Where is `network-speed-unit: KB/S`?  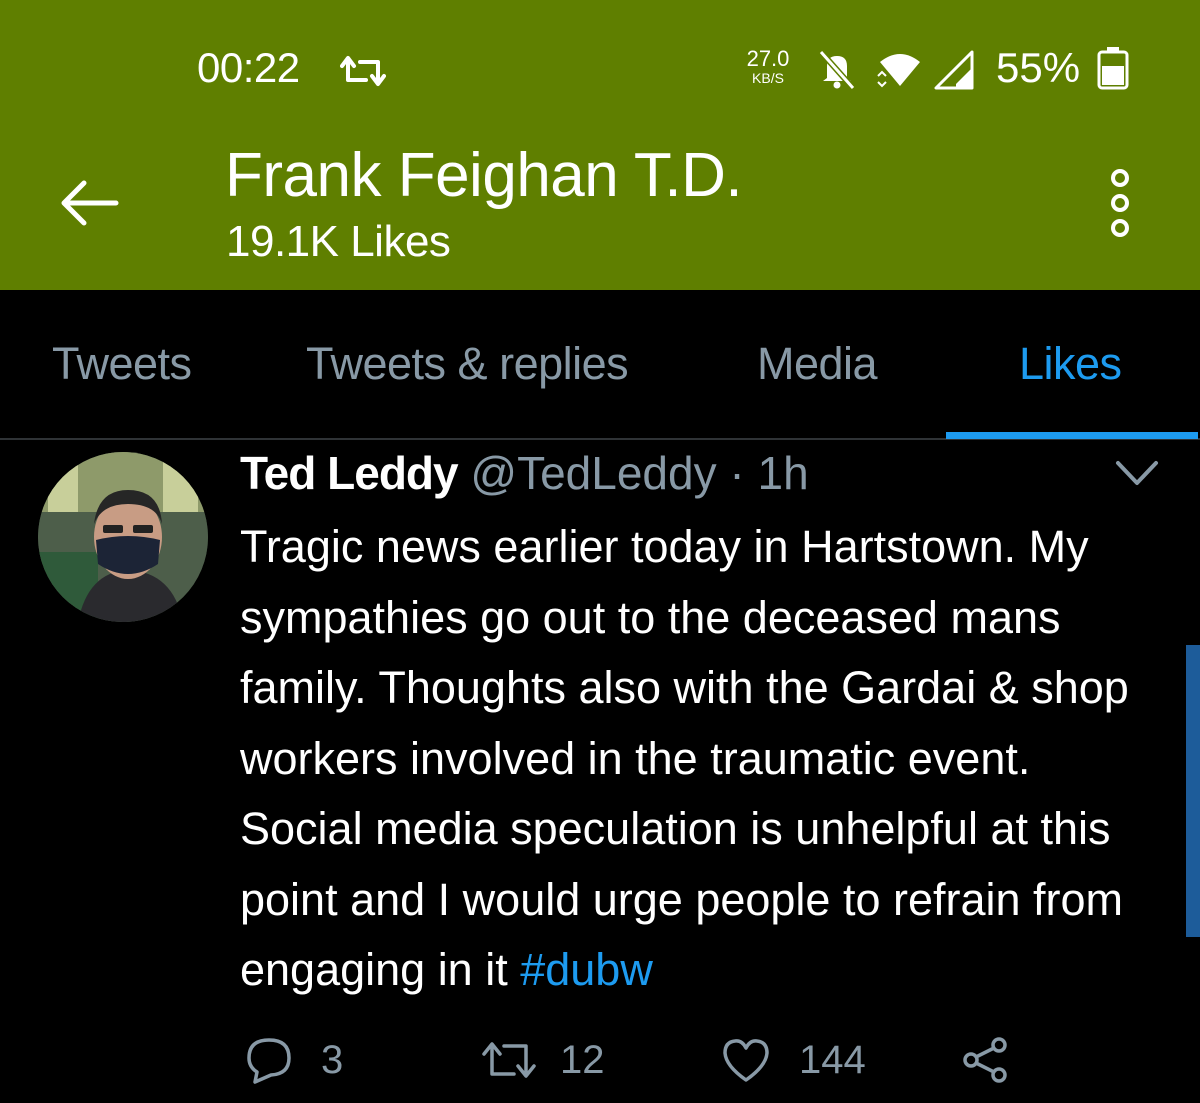 network-speed-unit: KB/S is located at coordinates (768, 78).